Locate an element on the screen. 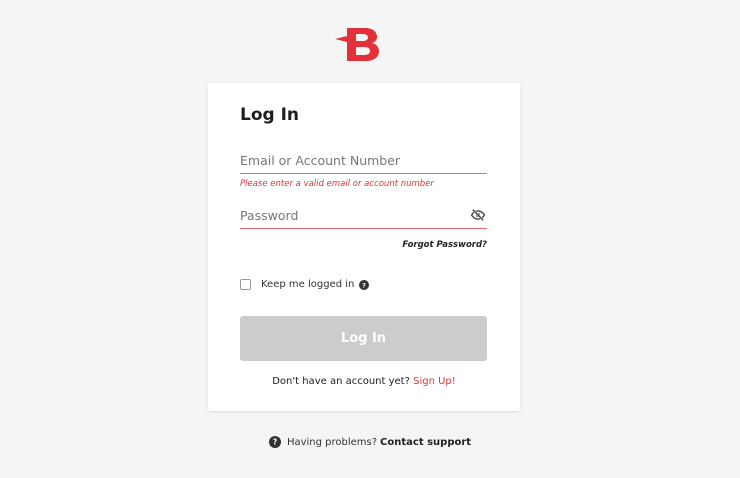 This screenshot has width=740, height=478. no-account-text: Don't have an account yet? is located at coordinates (341, 381).